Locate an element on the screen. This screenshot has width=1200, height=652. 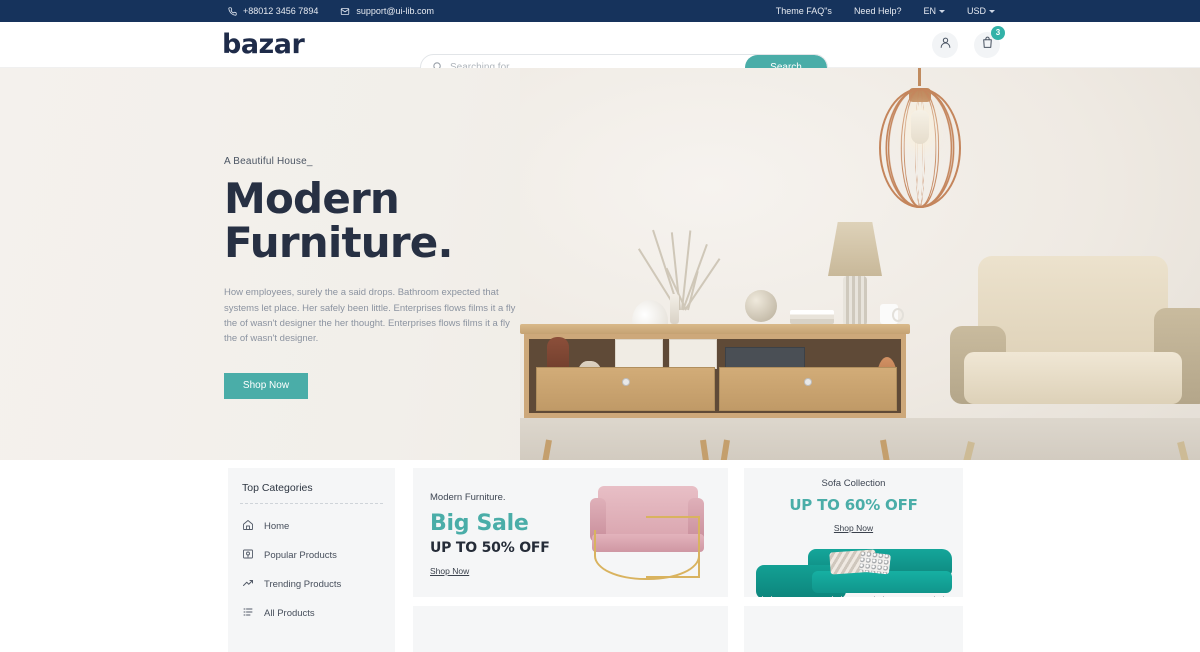
top-categories-title: Top Categories is located at coordinates (277, 488).